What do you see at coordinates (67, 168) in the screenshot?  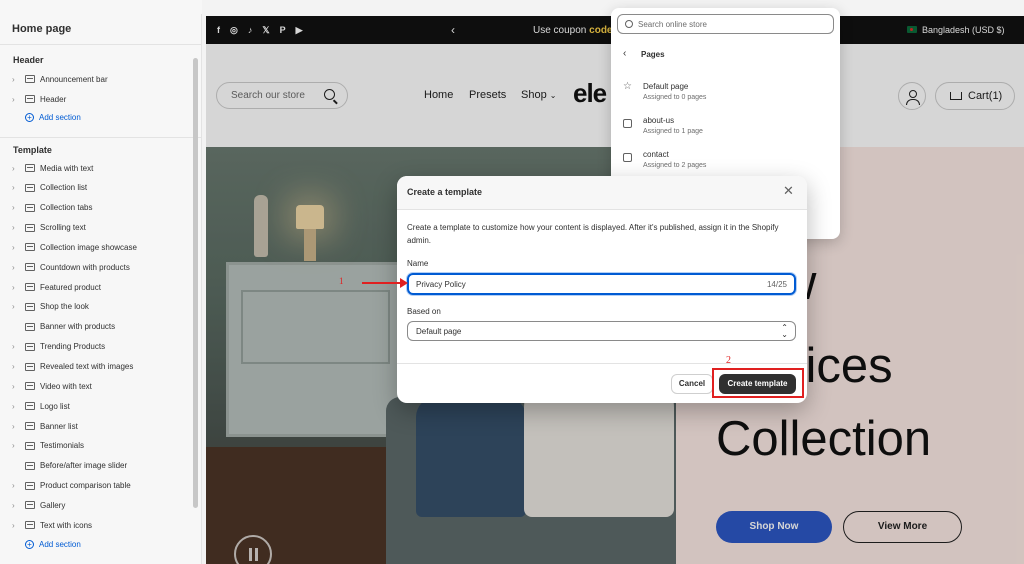 I see `sidebar-item-label: Media with text` at bounding box center [67, 168].